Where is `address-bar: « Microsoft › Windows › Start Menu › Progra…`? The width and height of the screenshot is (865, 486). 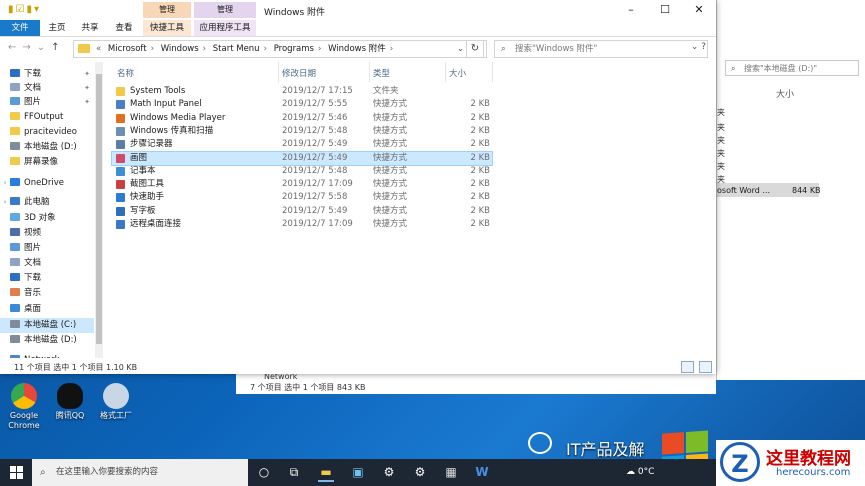
address-bar: « Microsoft › Windows › Start Menu › Progra… is located at coordinates (280, 49).